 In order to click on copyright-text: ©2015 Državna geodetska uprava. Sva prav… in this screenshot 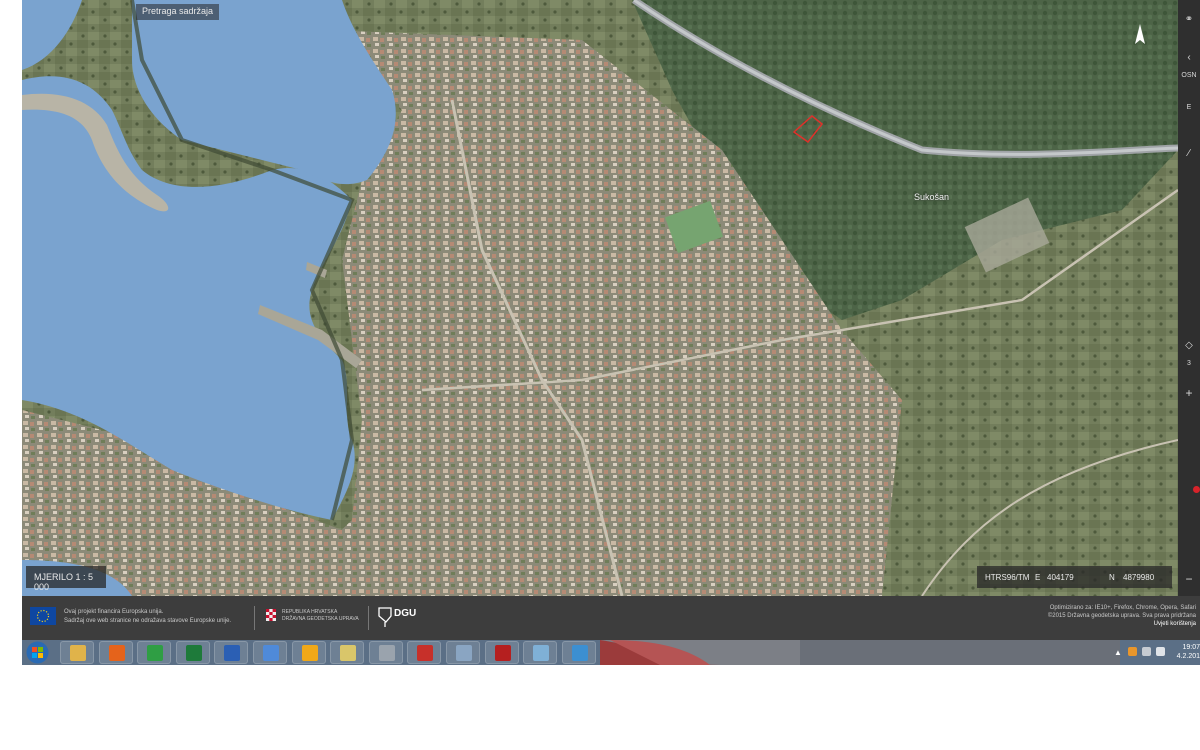, I will do `click(1121, 616)`.